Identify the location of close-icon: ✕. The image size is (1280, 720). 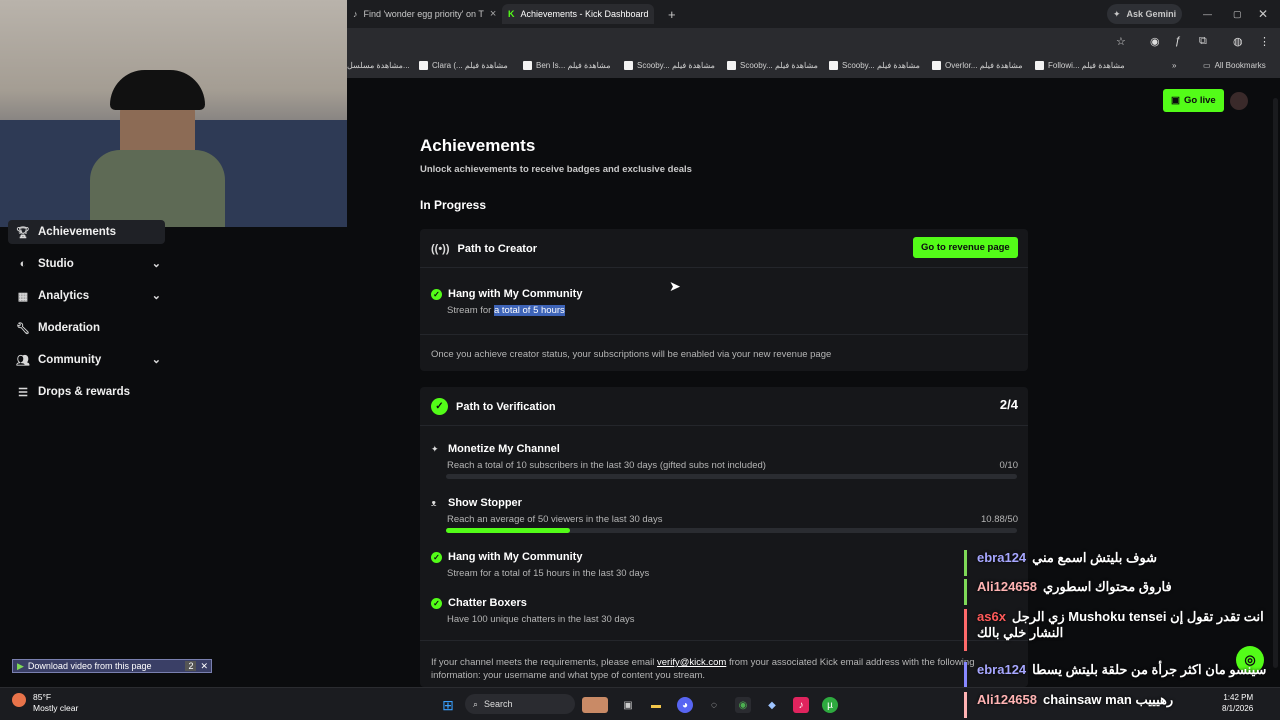
(205, 666).